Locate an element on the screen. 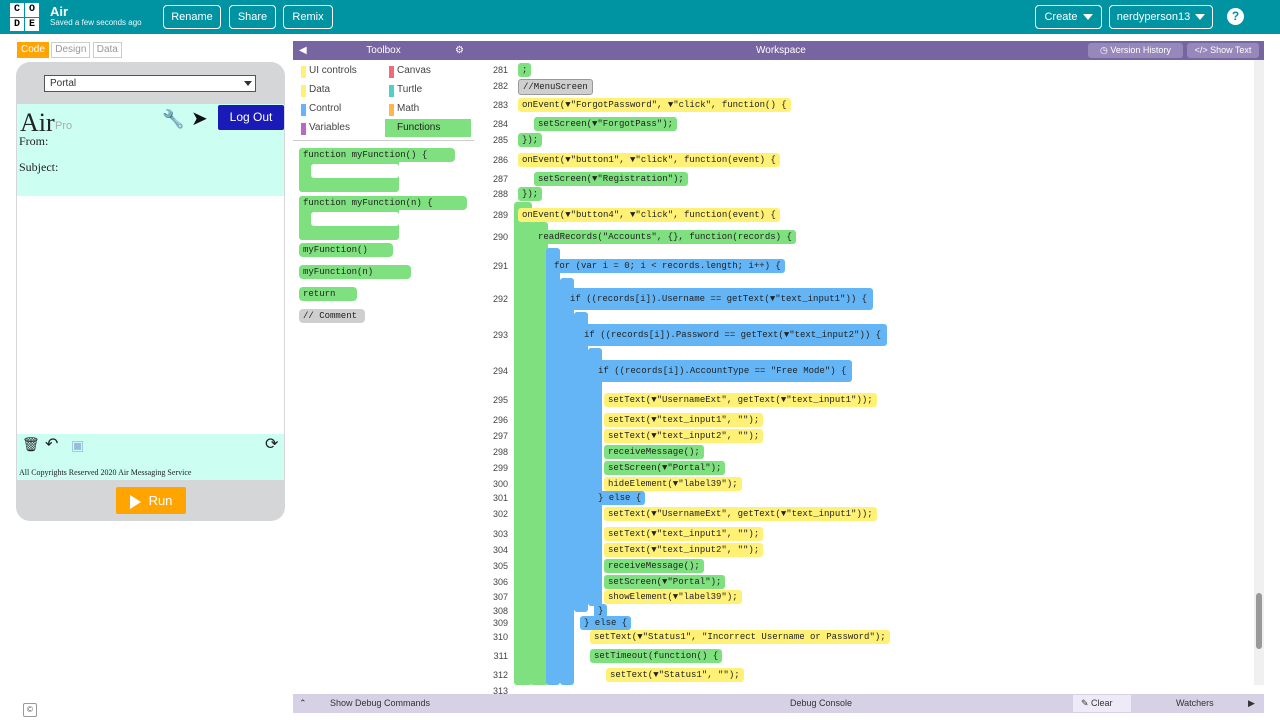 The image size is (1280, 720). palette-block: myFunction(n) is located at coordinates (355, 272).